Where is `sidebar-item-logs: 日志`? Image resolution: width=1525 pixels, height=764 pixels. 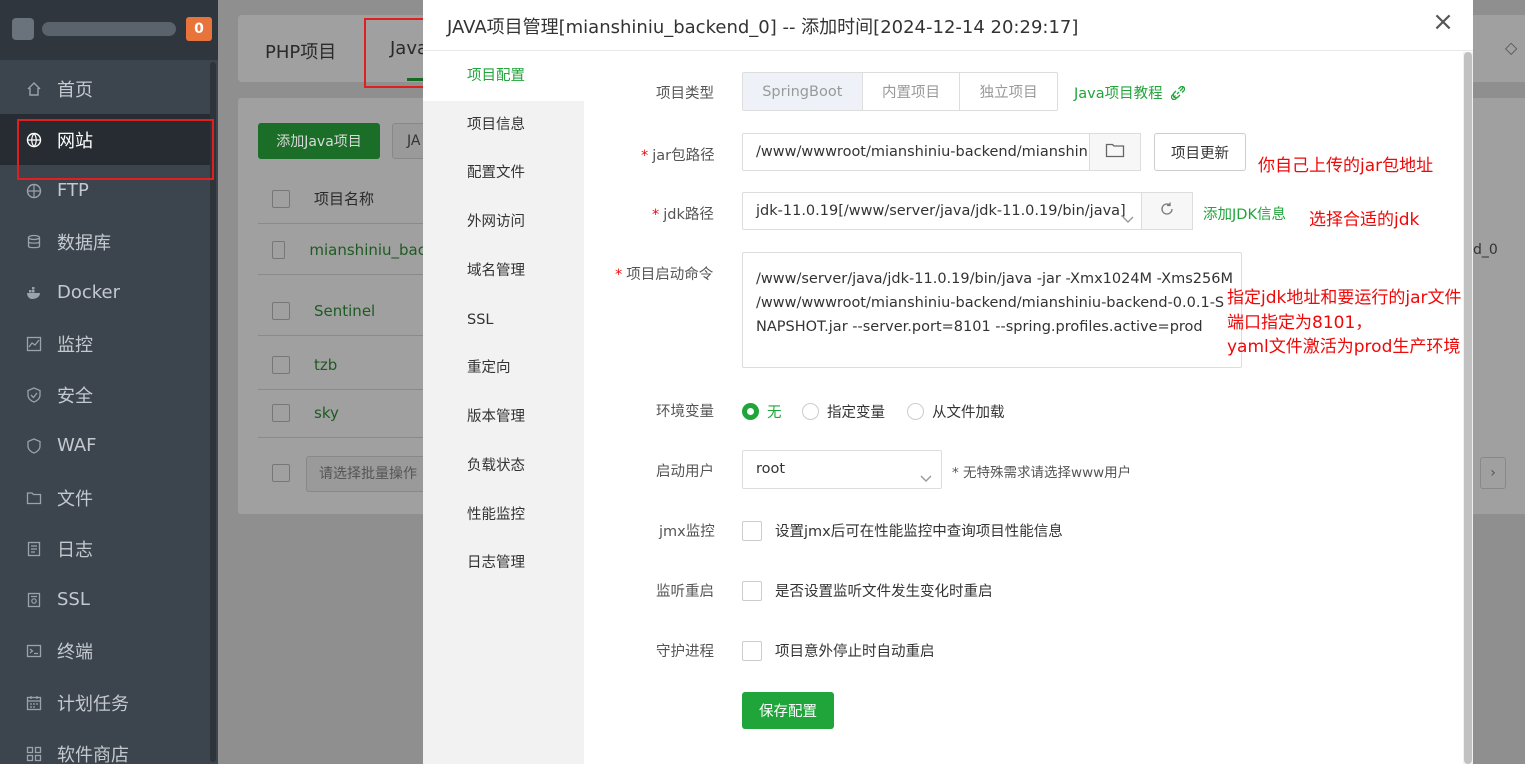 sidebar-item-logs: 日志 is located at coordinates (105, 548).